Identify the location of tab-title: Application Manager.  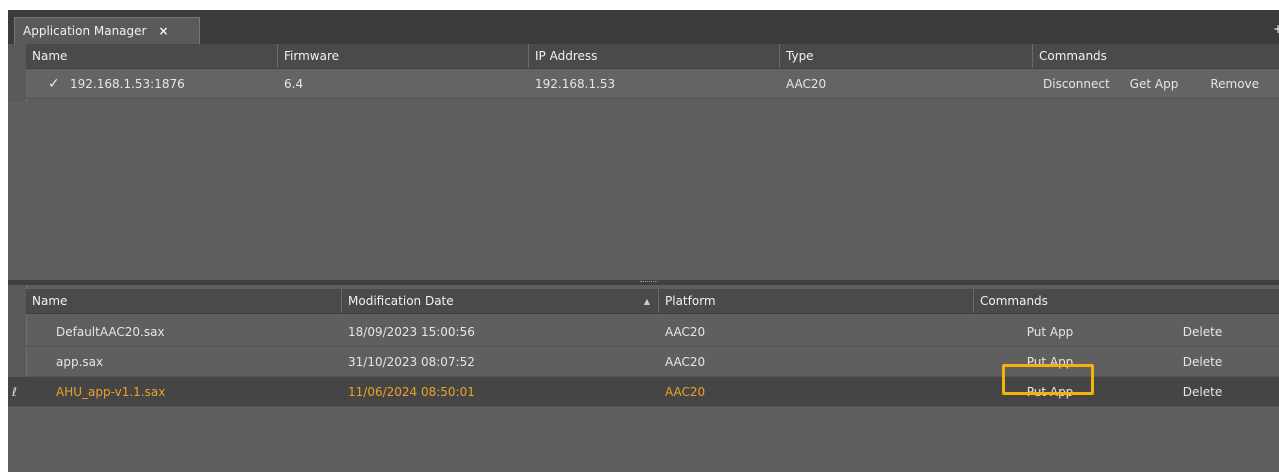
(85, 31).